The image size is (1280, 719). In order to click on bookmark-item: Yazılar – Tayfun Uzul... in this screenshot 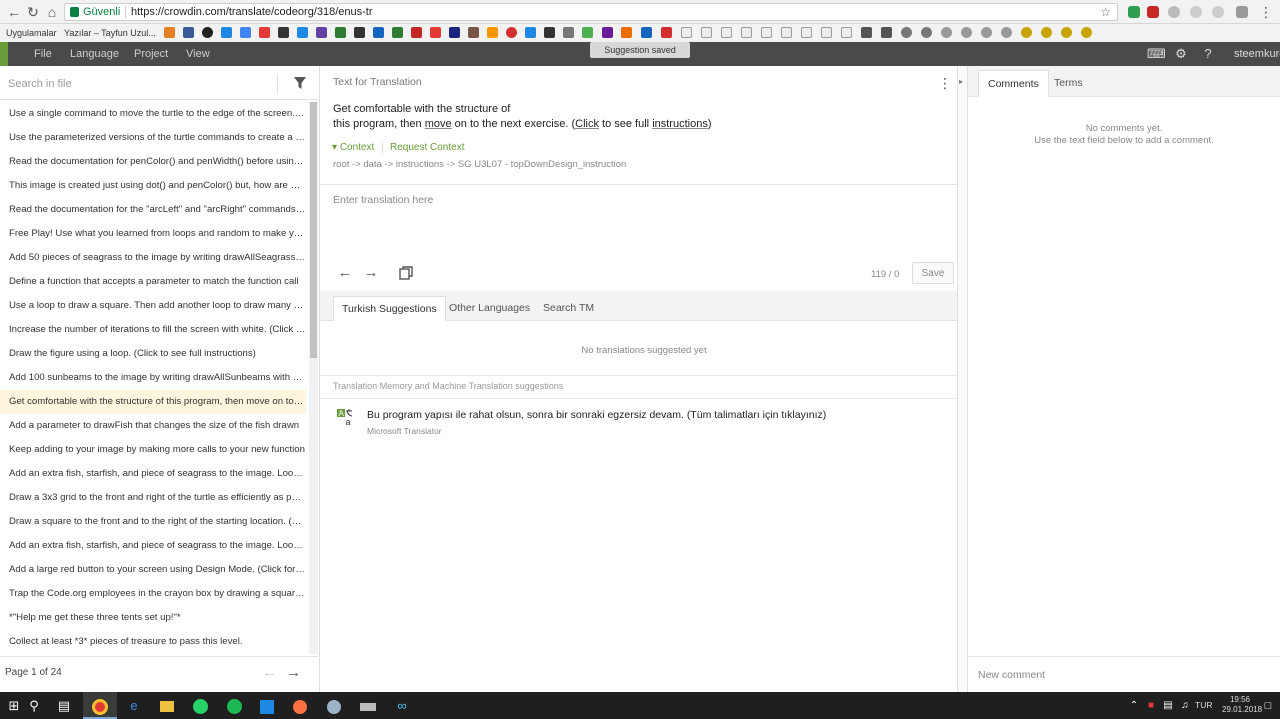, I will do `click(110, 33)`.